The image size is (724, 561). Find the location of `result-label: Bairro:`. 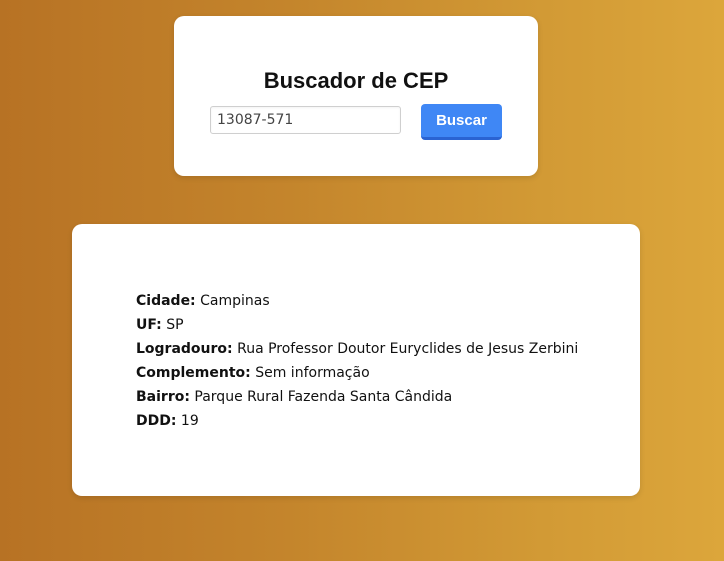

result-label: Bairro: is located at coordinates (163, 397).